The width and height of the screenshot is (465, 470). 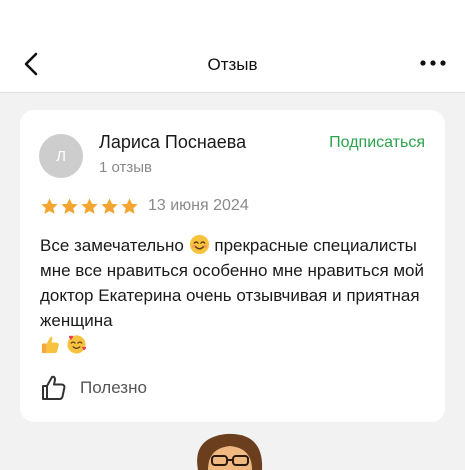 What do you see at coordinates (113, 388) in the screenshot?
I see `helpful-button: Полезно` at bounding box center [113, 388].